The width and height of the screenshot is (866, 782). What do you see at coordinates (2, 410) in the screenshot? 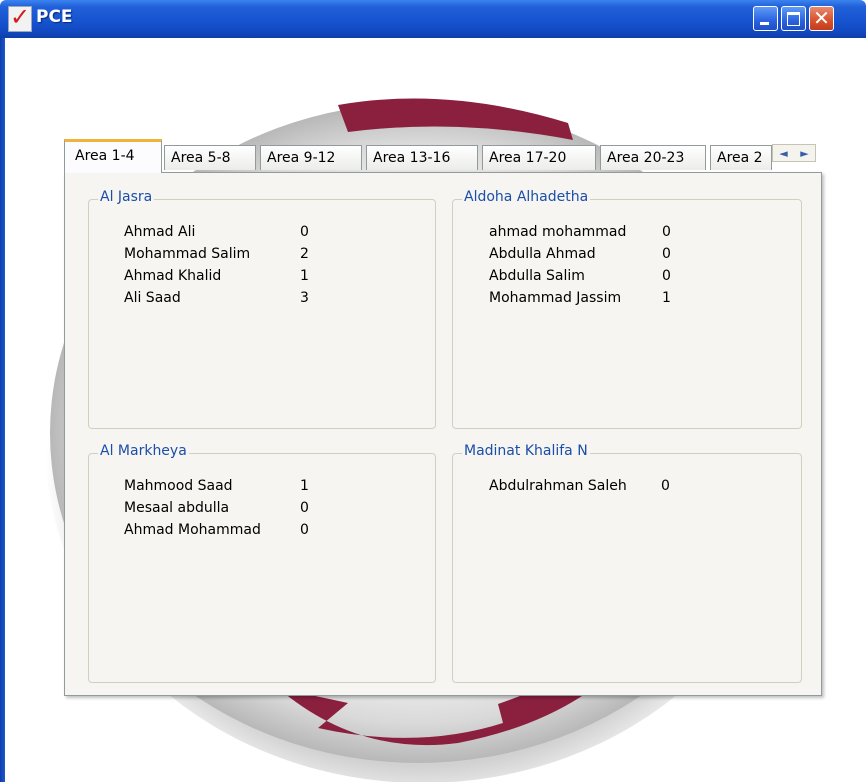
I see `window-frame-left` at bounding box center [2, 410].